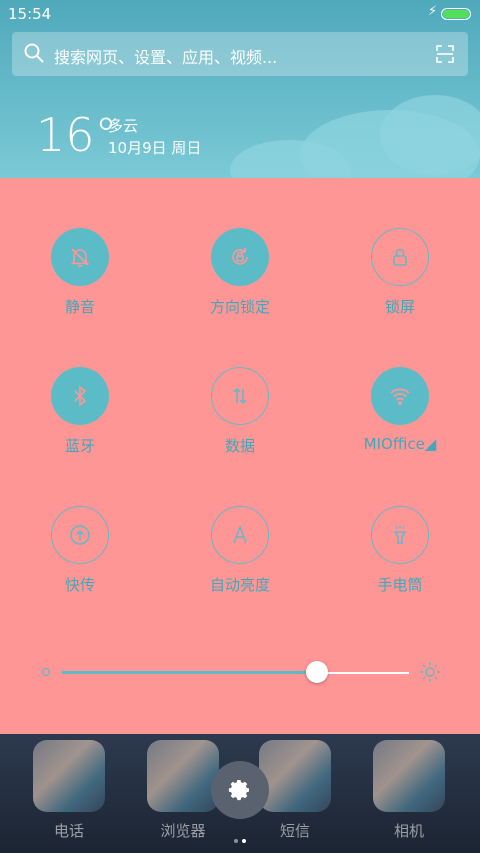 Image resolution: width=480 pixels, height=853 pixels. What do you see at coordinates (236, 841) in the screenshot?
I see `page-dot` at bounding box center [236, 841].